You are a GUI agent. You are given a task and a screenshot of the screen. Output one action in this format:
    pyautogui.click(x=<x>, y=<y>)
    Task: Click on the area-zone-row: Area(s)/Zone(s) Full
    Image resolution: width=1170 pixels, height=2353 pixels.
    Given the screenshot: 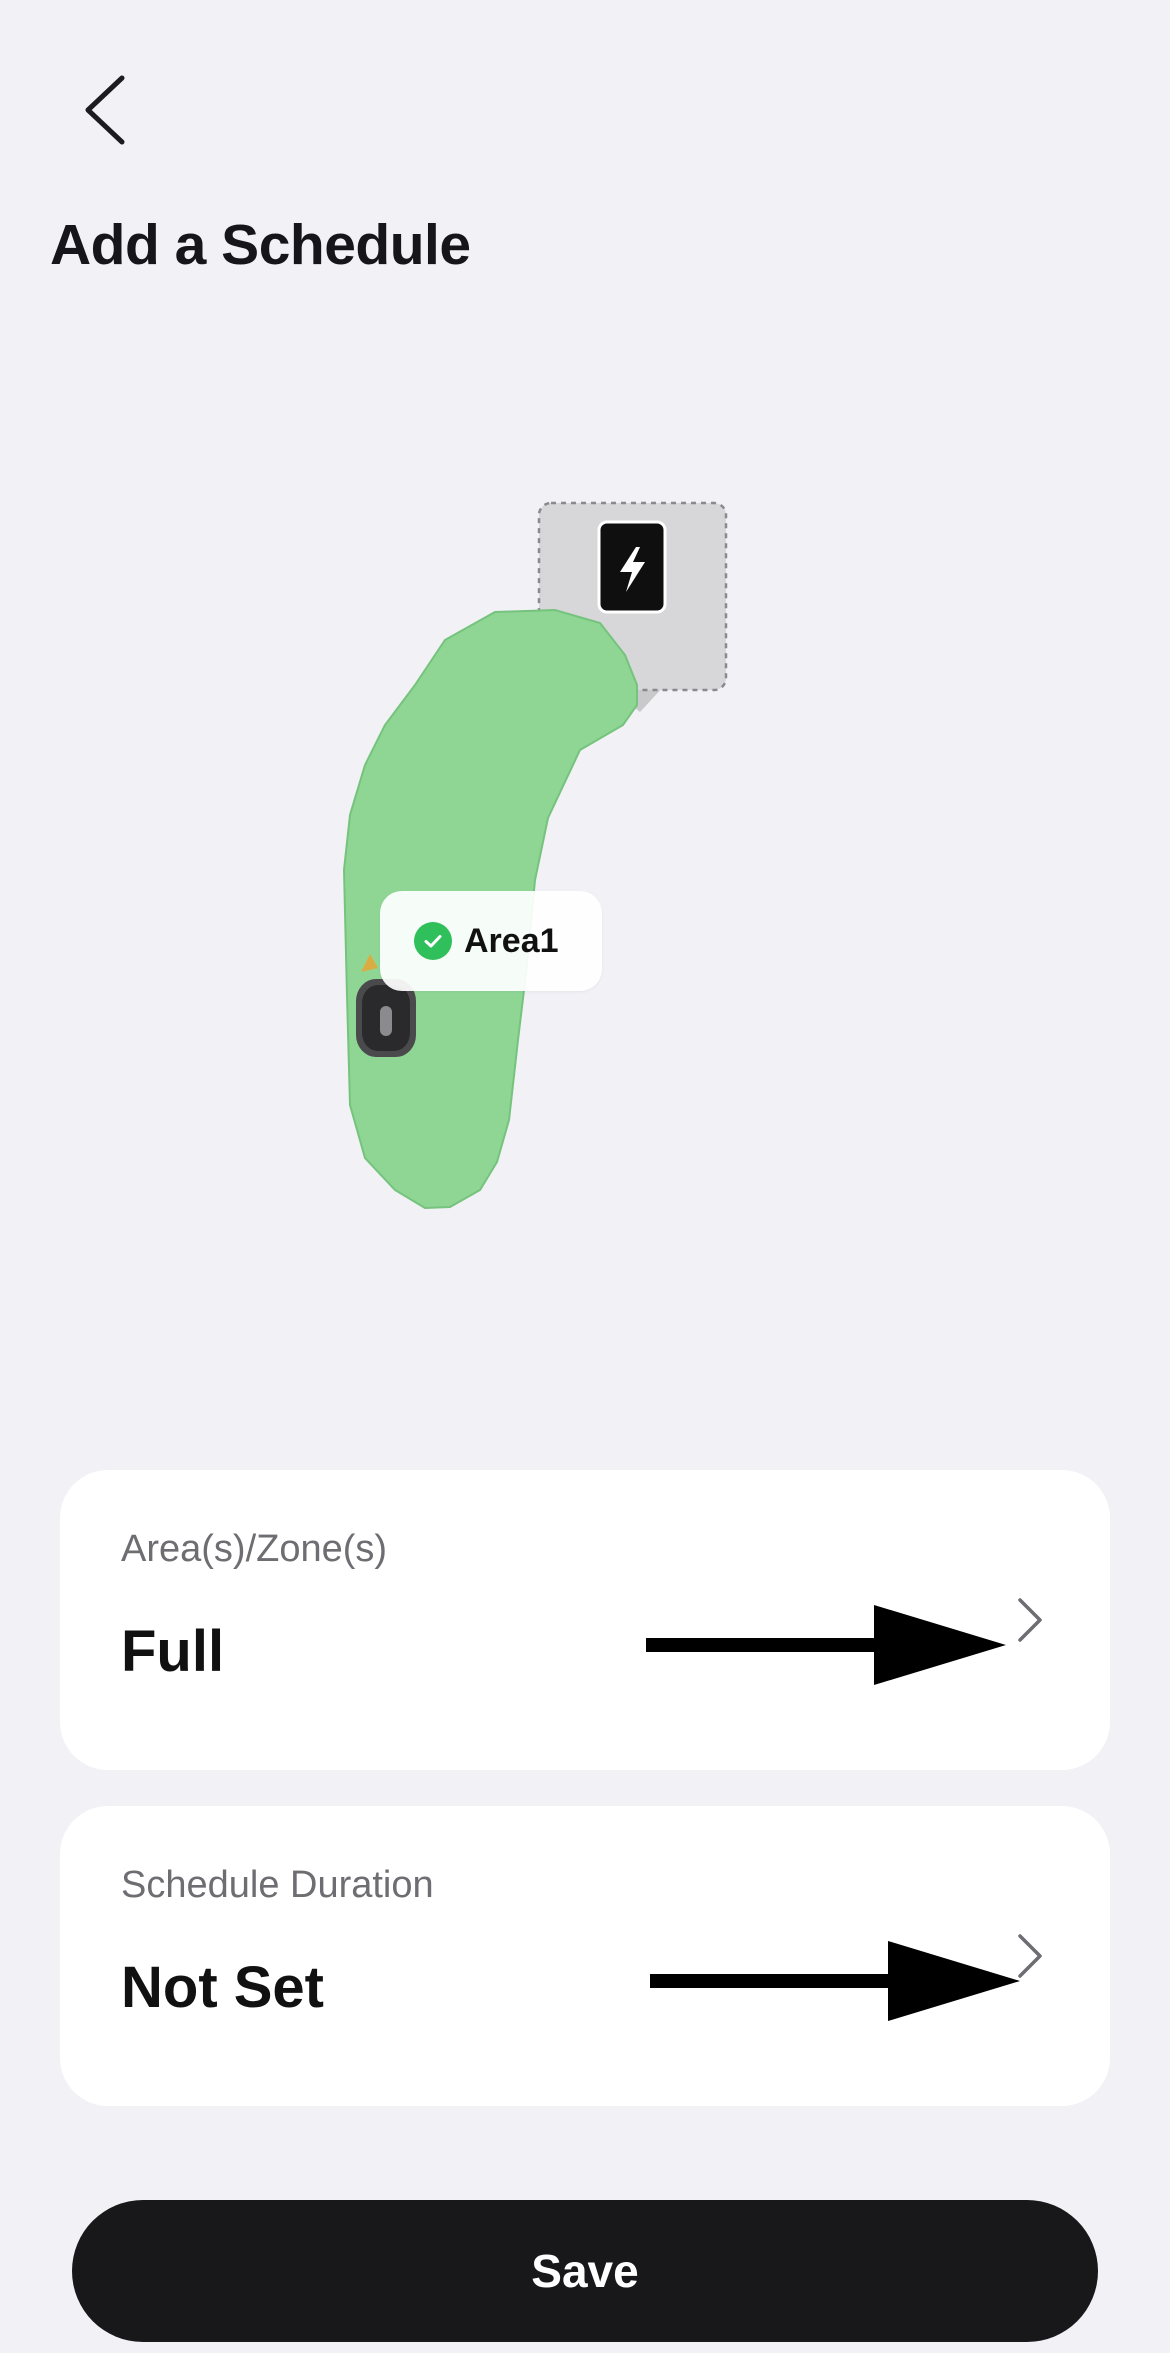 What is the action you would take?
    pyautogui.click(x=585, y=1620)
    